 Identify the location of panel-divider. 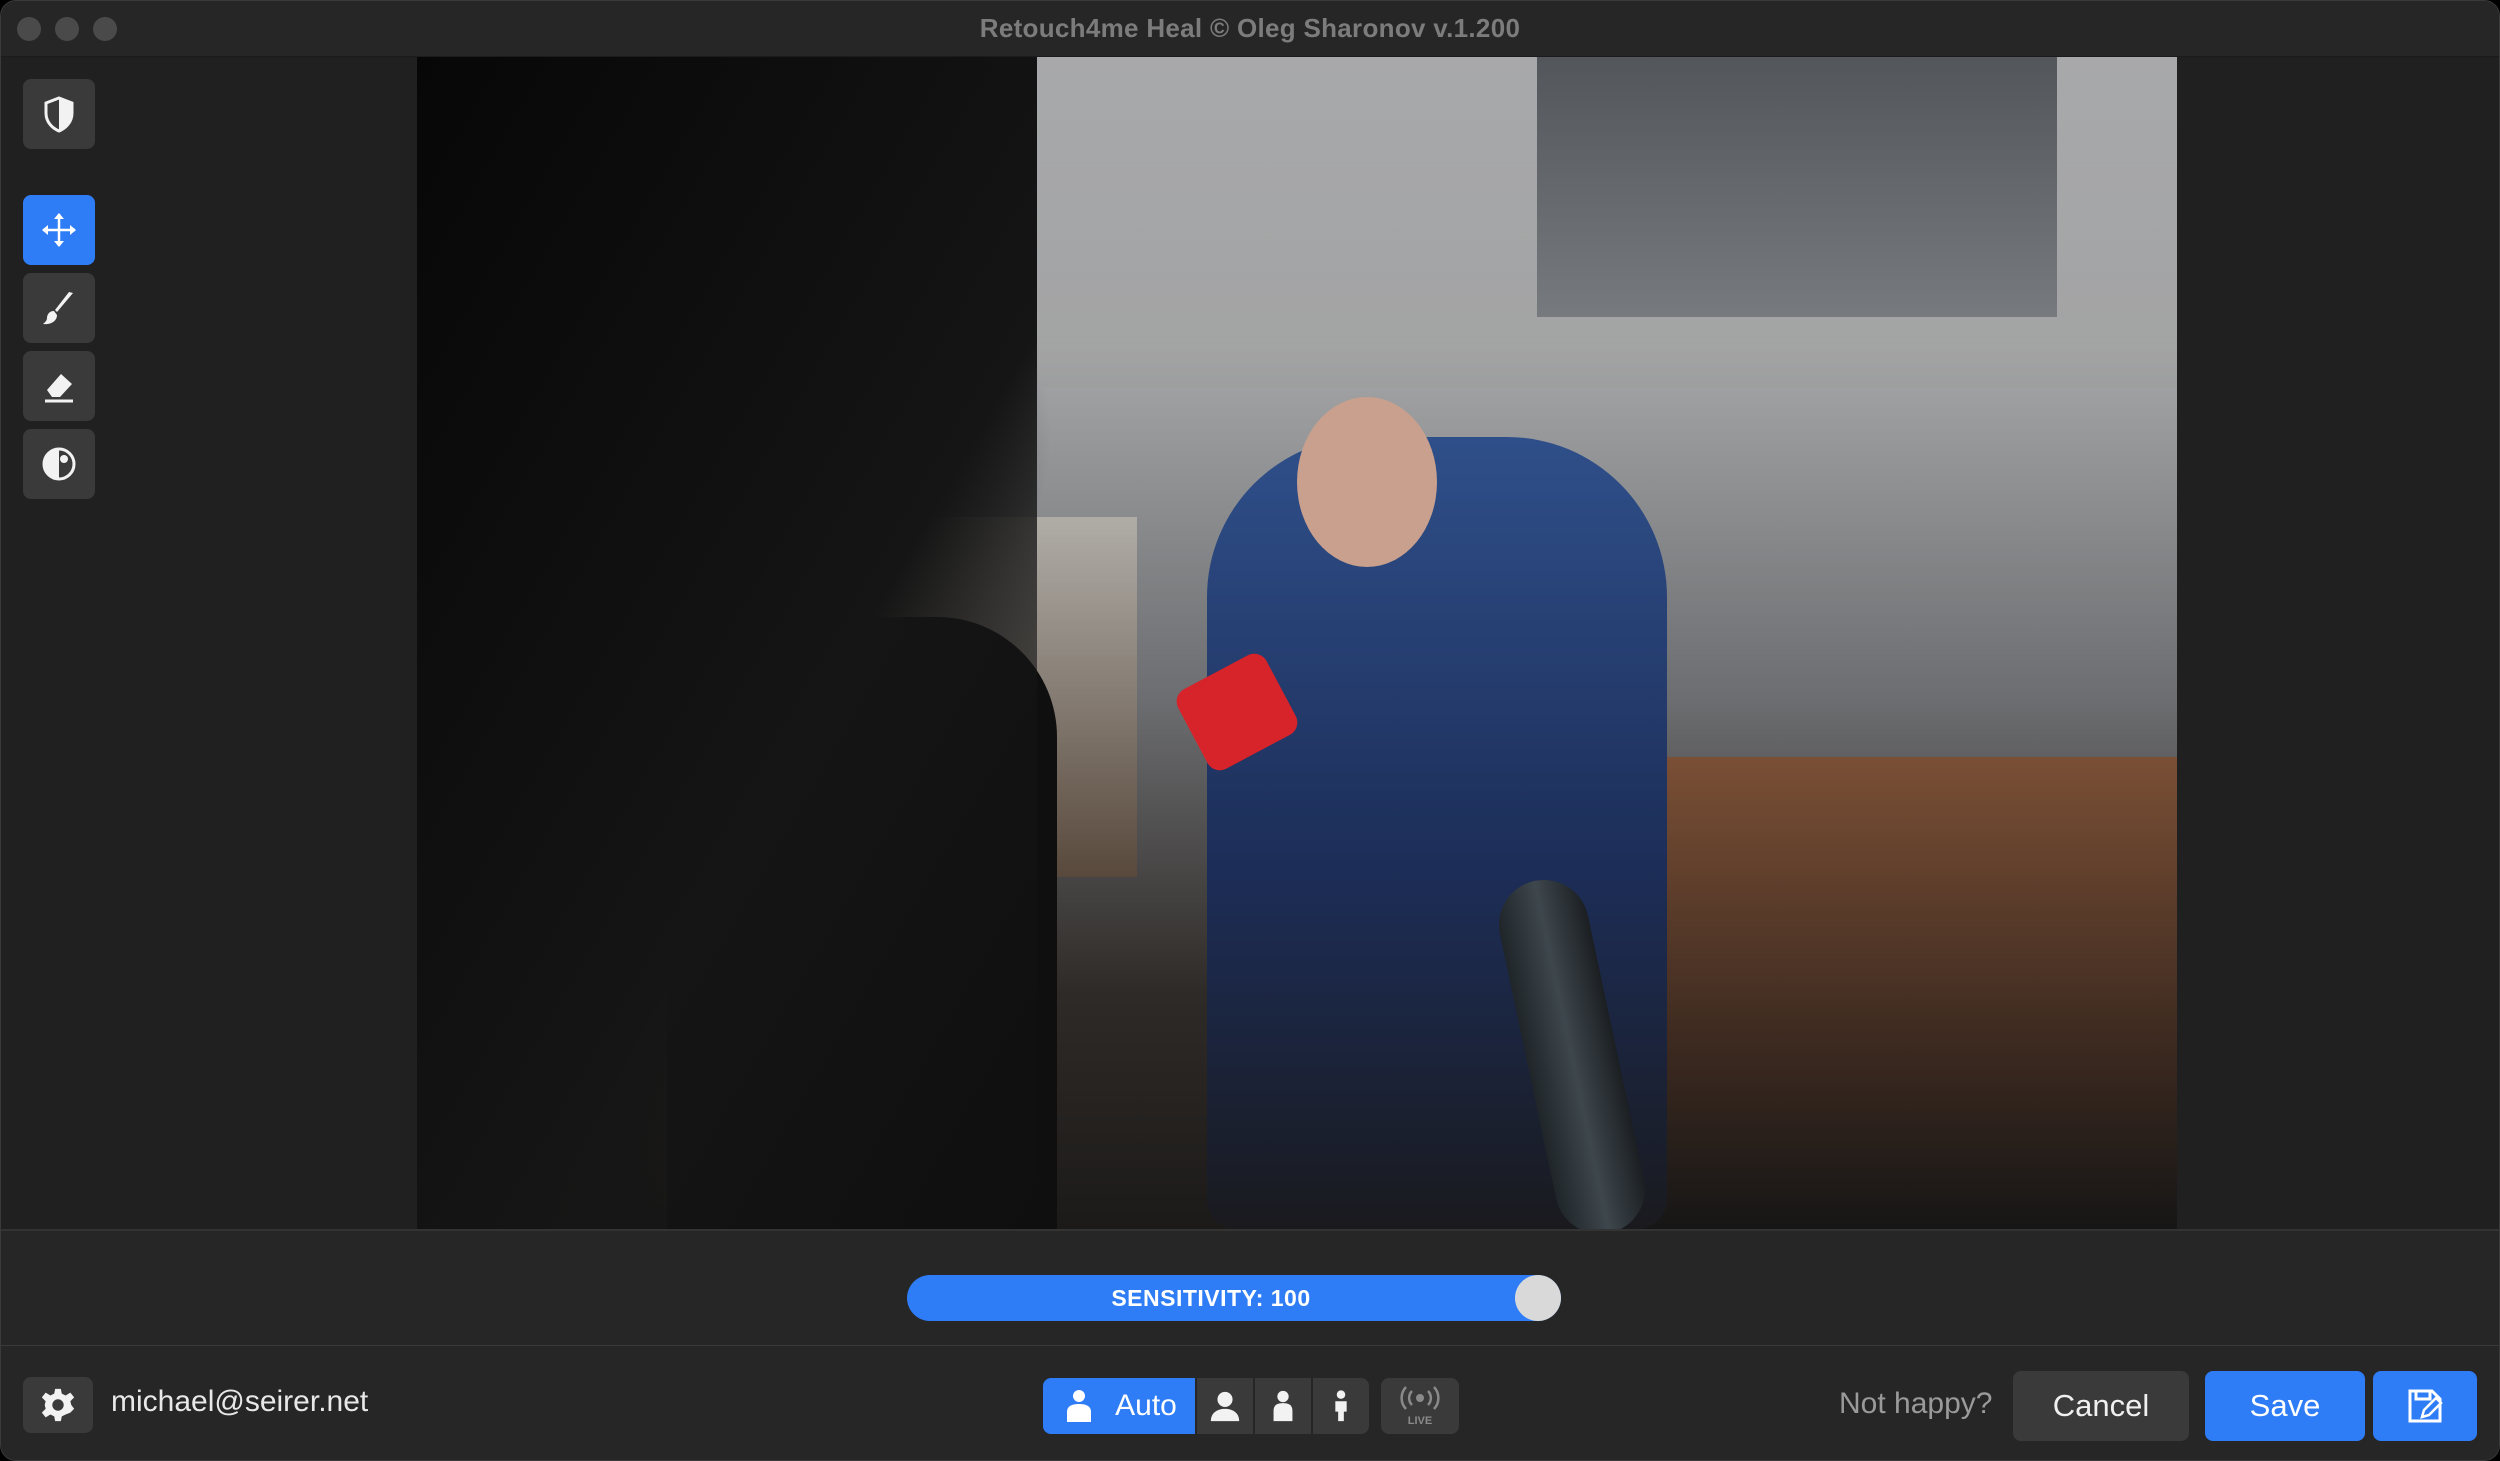
(1250, 1345).